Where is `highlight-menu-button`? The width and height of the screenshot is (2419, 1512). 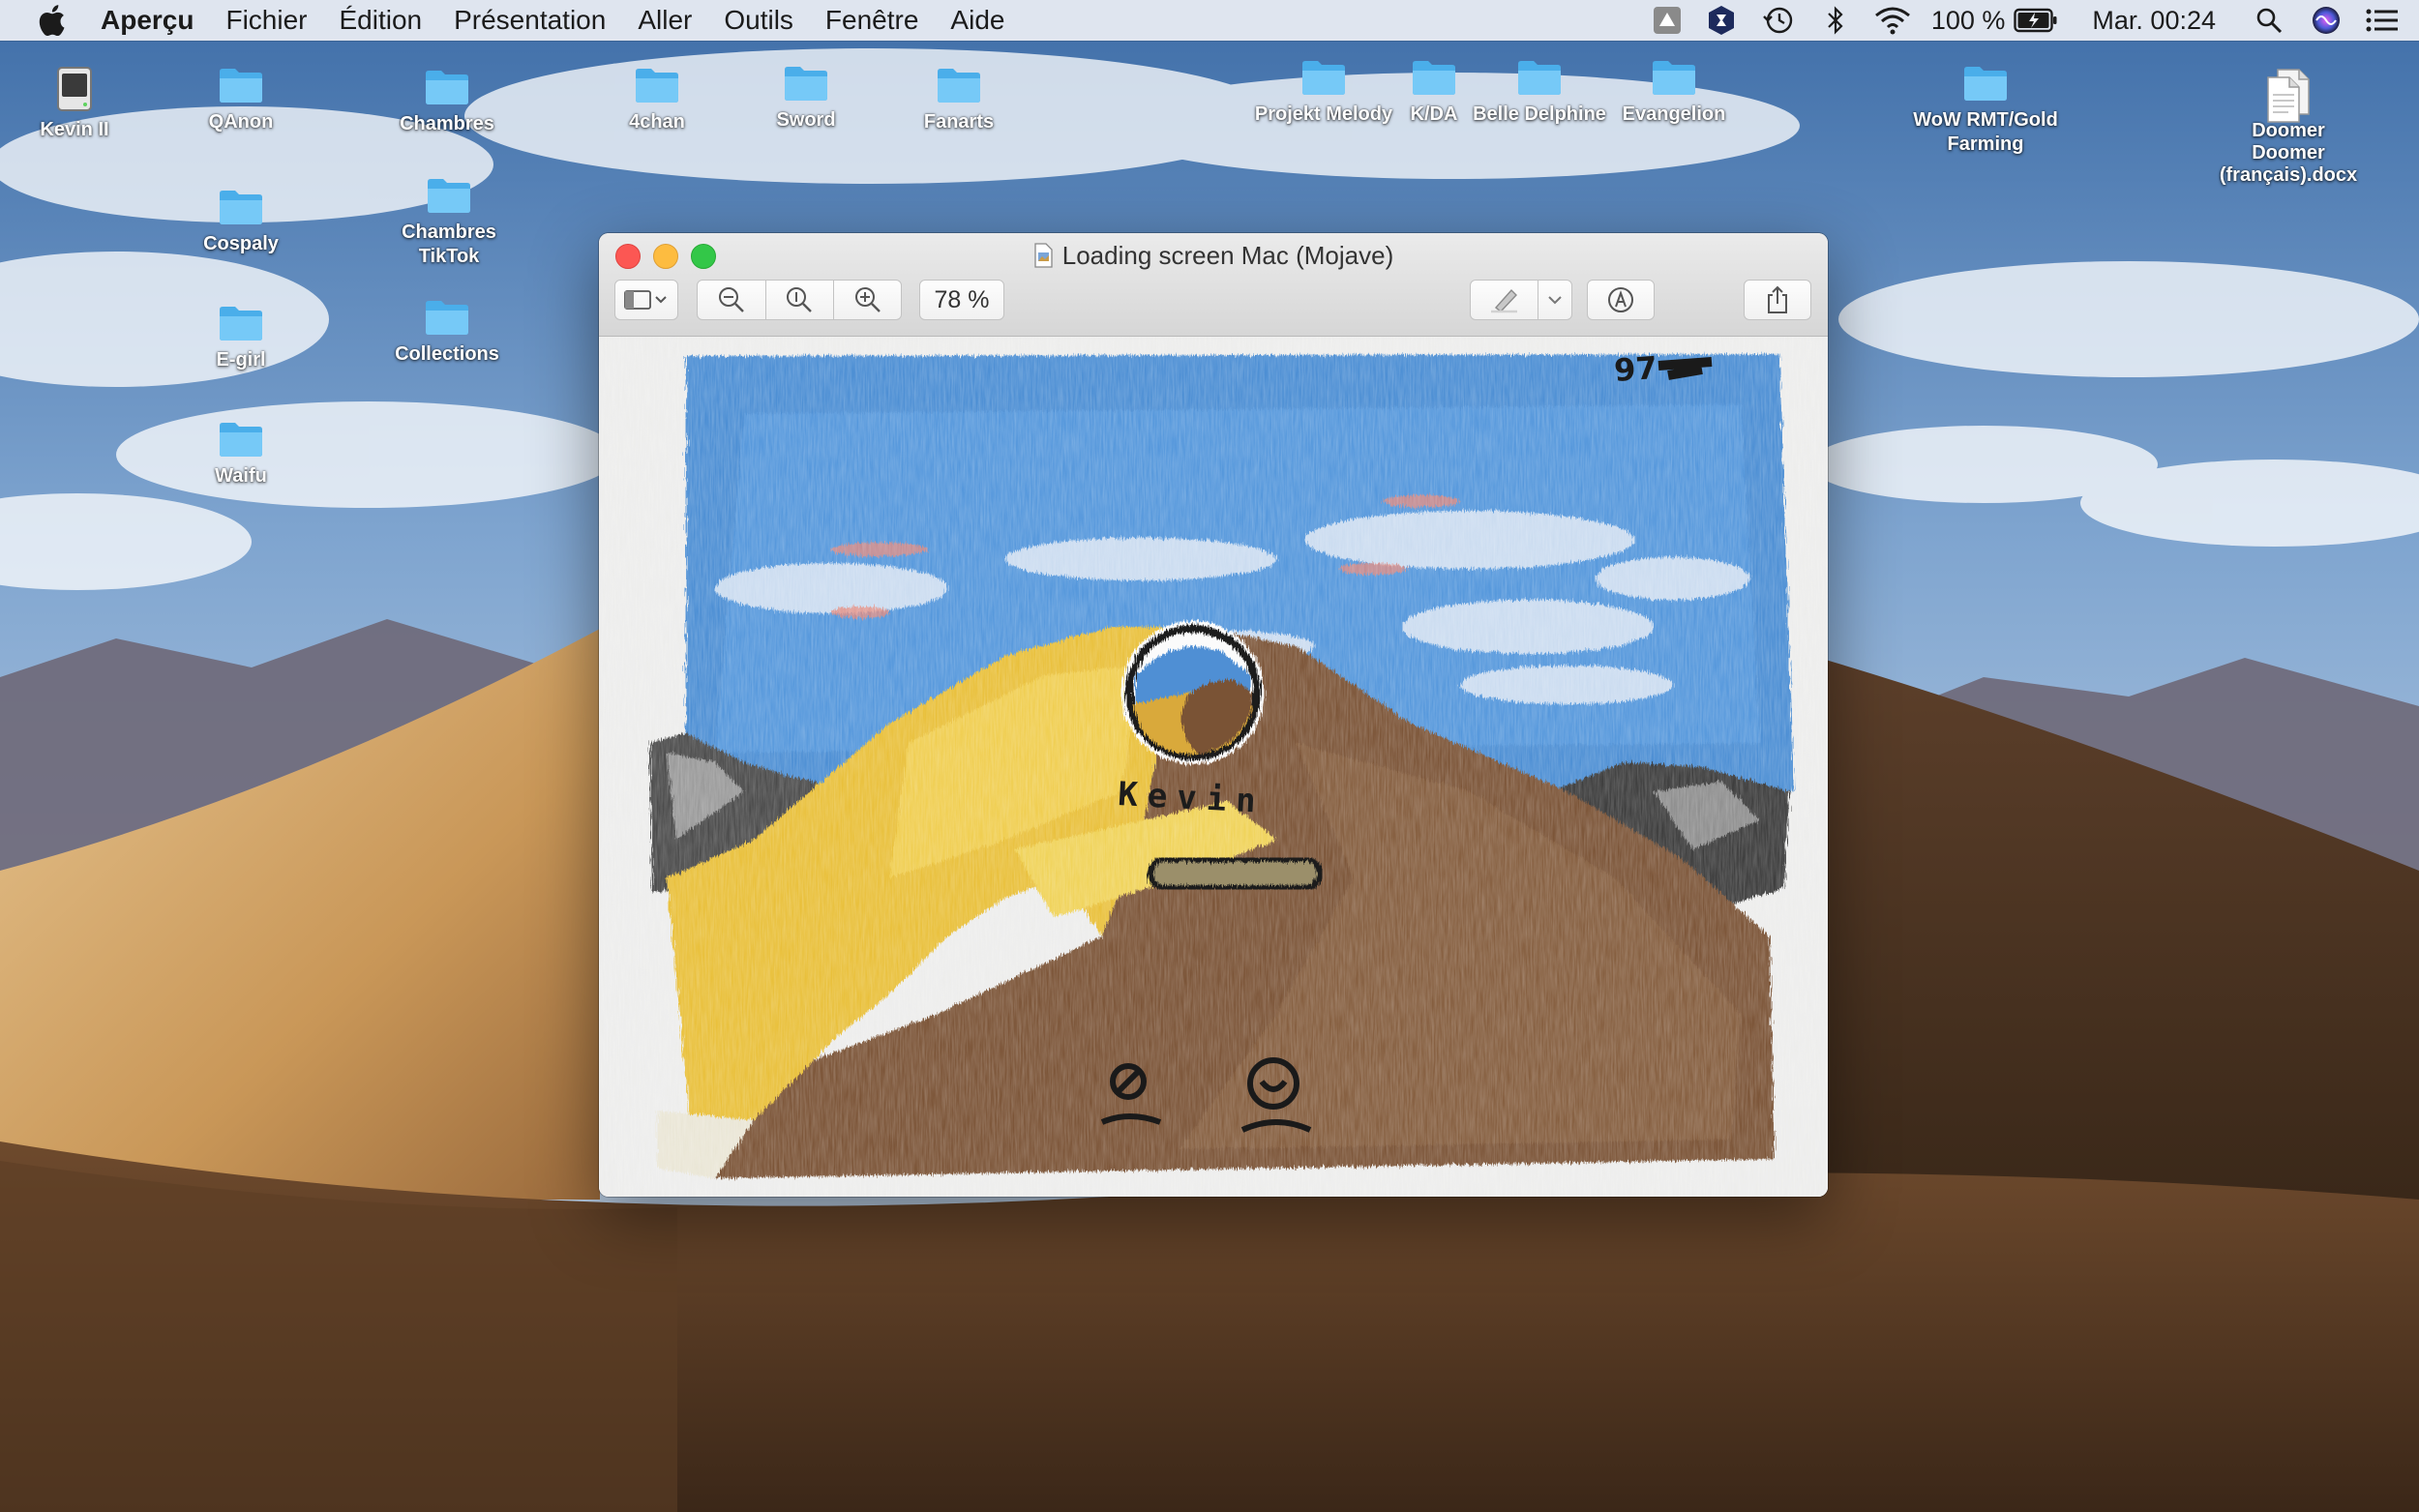
highlight-menu-button is located at coordinates (1555, 300).